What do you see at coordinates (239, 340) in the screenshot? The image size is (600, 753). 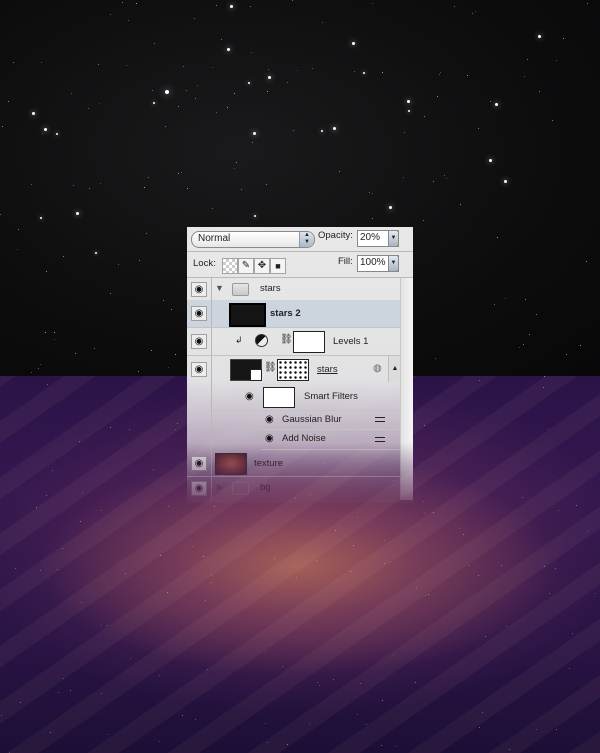 I see `clipping-arrow-icon: ↲` at bounding box center [239, 340].